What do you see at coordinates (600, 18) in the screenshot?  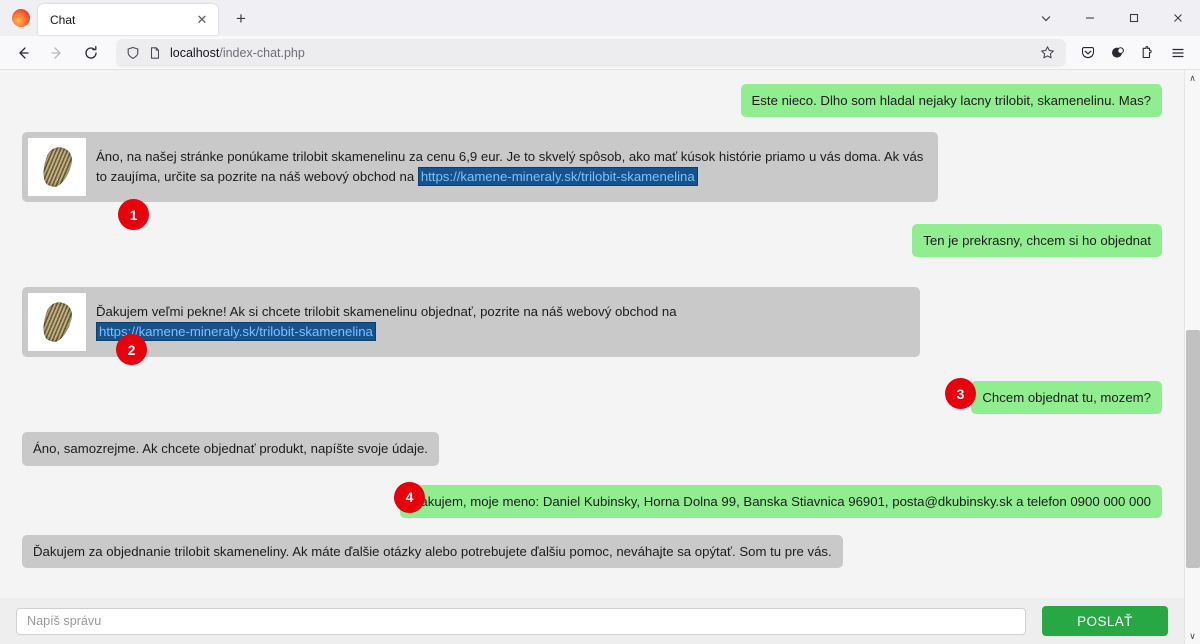 I see `tab-strip: Chat ✕ +` at bounding box center [600, 18].